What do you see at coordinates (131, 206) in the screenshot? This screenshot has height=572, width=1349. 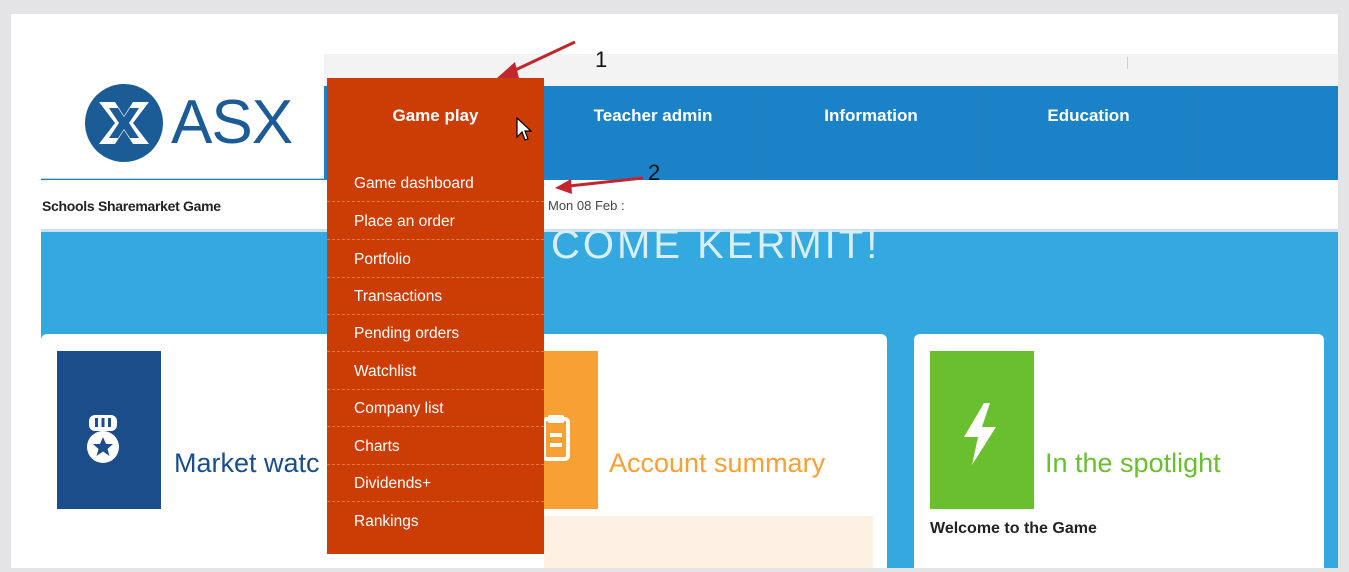 I see `game-title: Schools Sharemarket Game` at bounding box center [131, 206].